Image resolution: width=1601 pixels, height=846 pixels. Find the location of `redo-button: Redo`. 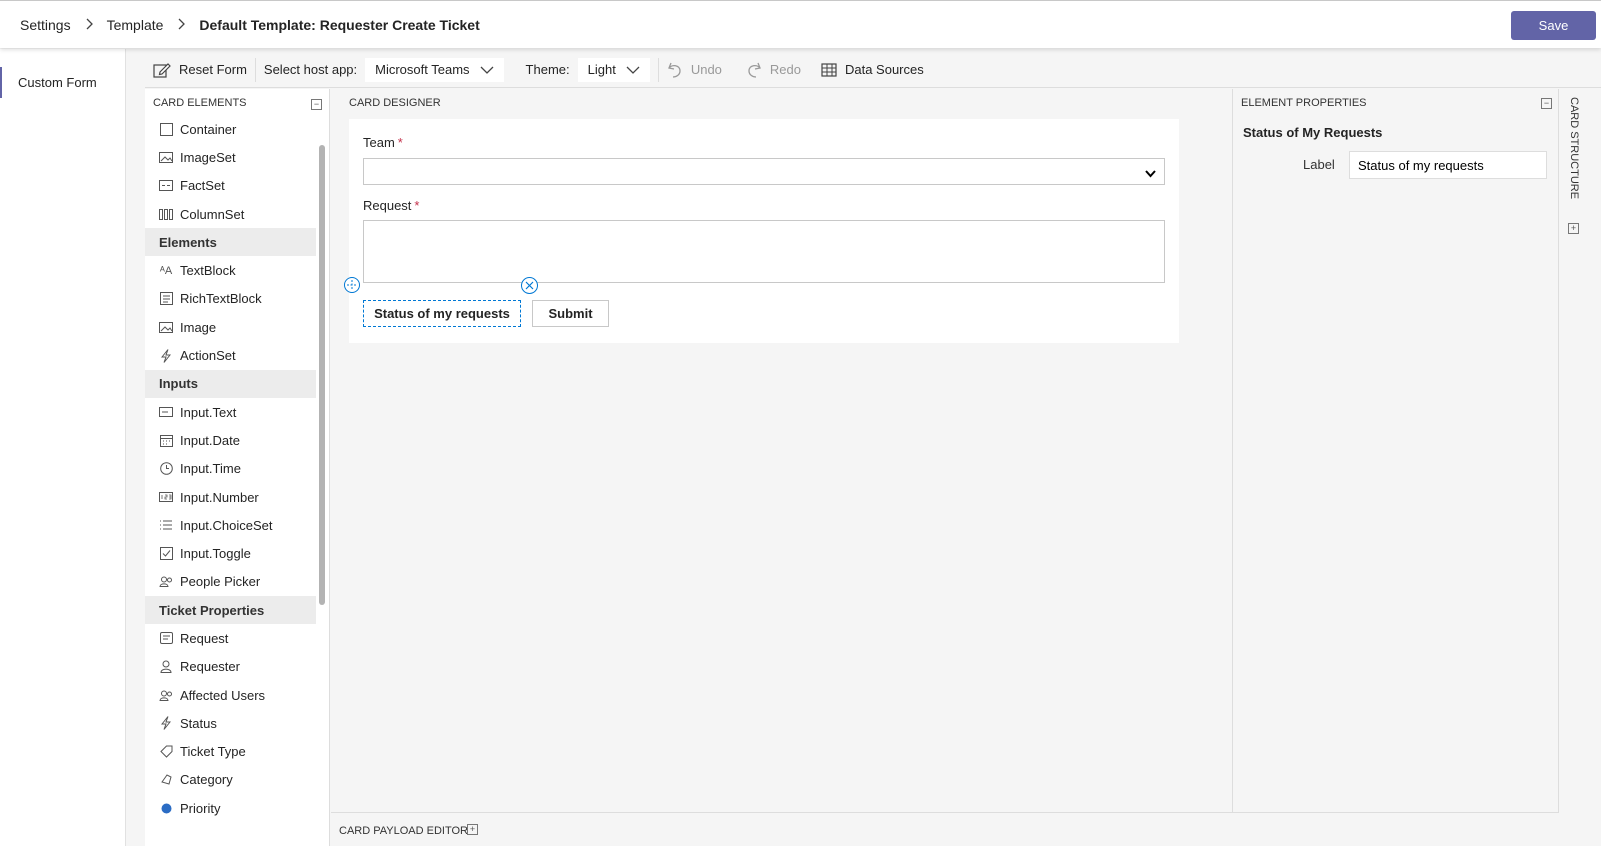

redo-button: Redo is located at coordinates (773, 70).